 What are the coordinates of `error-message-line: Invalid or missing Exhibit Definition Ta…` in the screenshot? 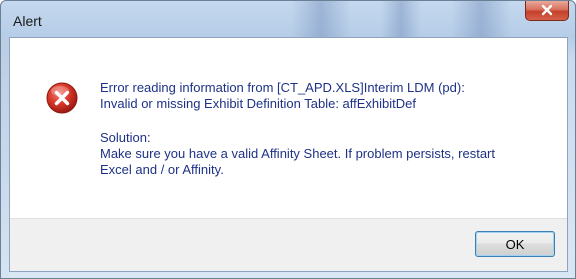 It's located at (258, 103).